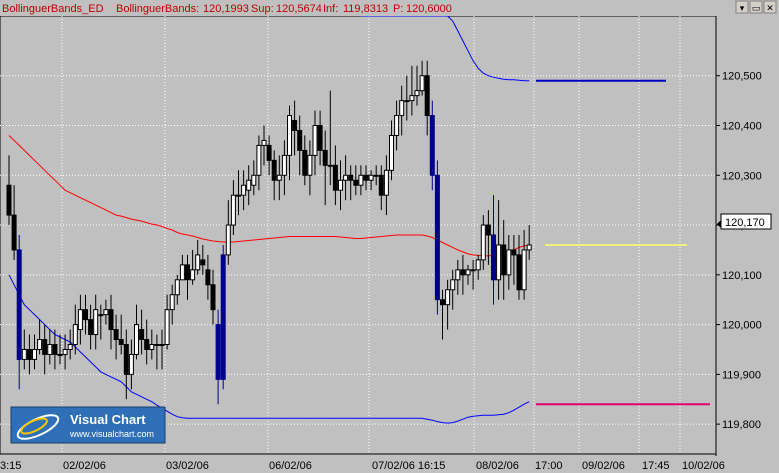 This screenshot has height=473, width=779. I want to click on header-sup-value: 120,5674, so click(299, 9).